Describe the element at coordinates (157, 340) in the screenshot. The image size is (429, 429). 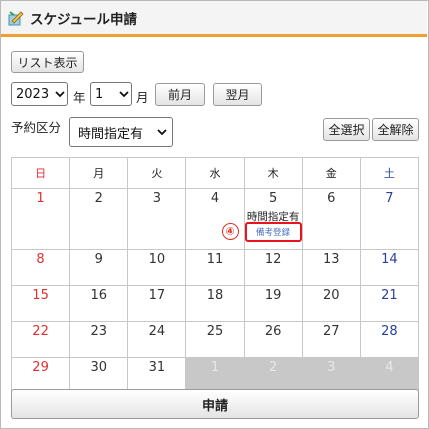
I see `calendar-day-cell: 24` at that location.